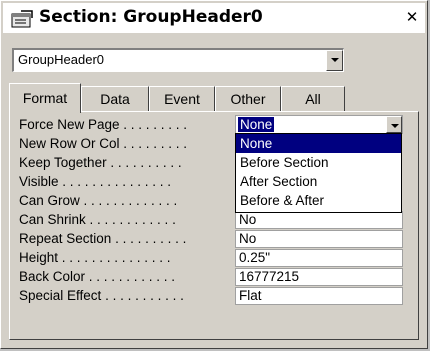 The image size is (430, 351). What do you see at coordinates (52, 219) in the screenshot?
I see `property-name: Can Shrink` at bounding box center [52, 219].